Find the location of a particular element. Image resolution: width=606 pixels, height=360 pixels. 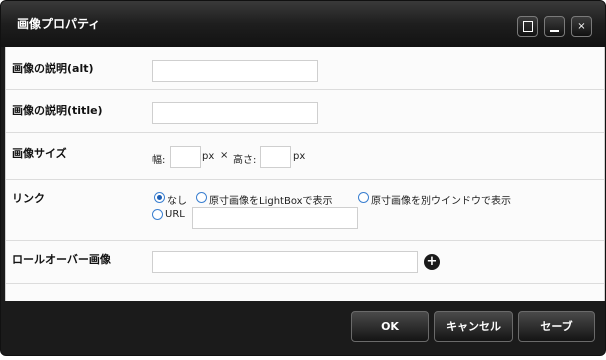

rollover-label: ロールオーバー画像 is located at coordinates (61, 259).